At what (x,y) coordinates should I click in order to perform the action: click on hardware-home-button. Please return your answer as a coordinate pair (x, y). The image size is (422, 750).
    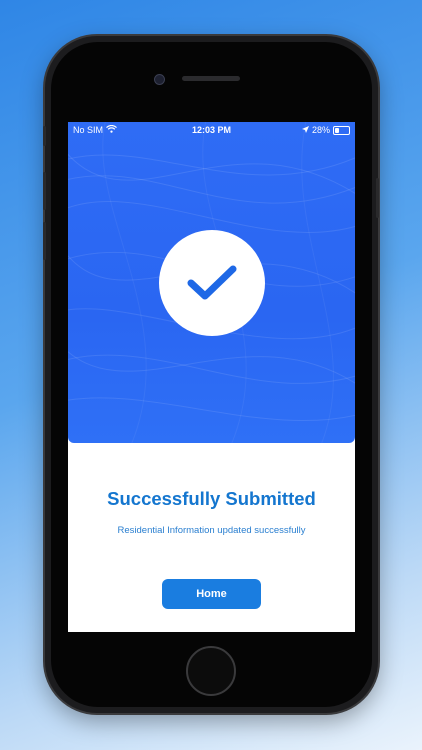
    Looking at the image, I should click on (211, 671).